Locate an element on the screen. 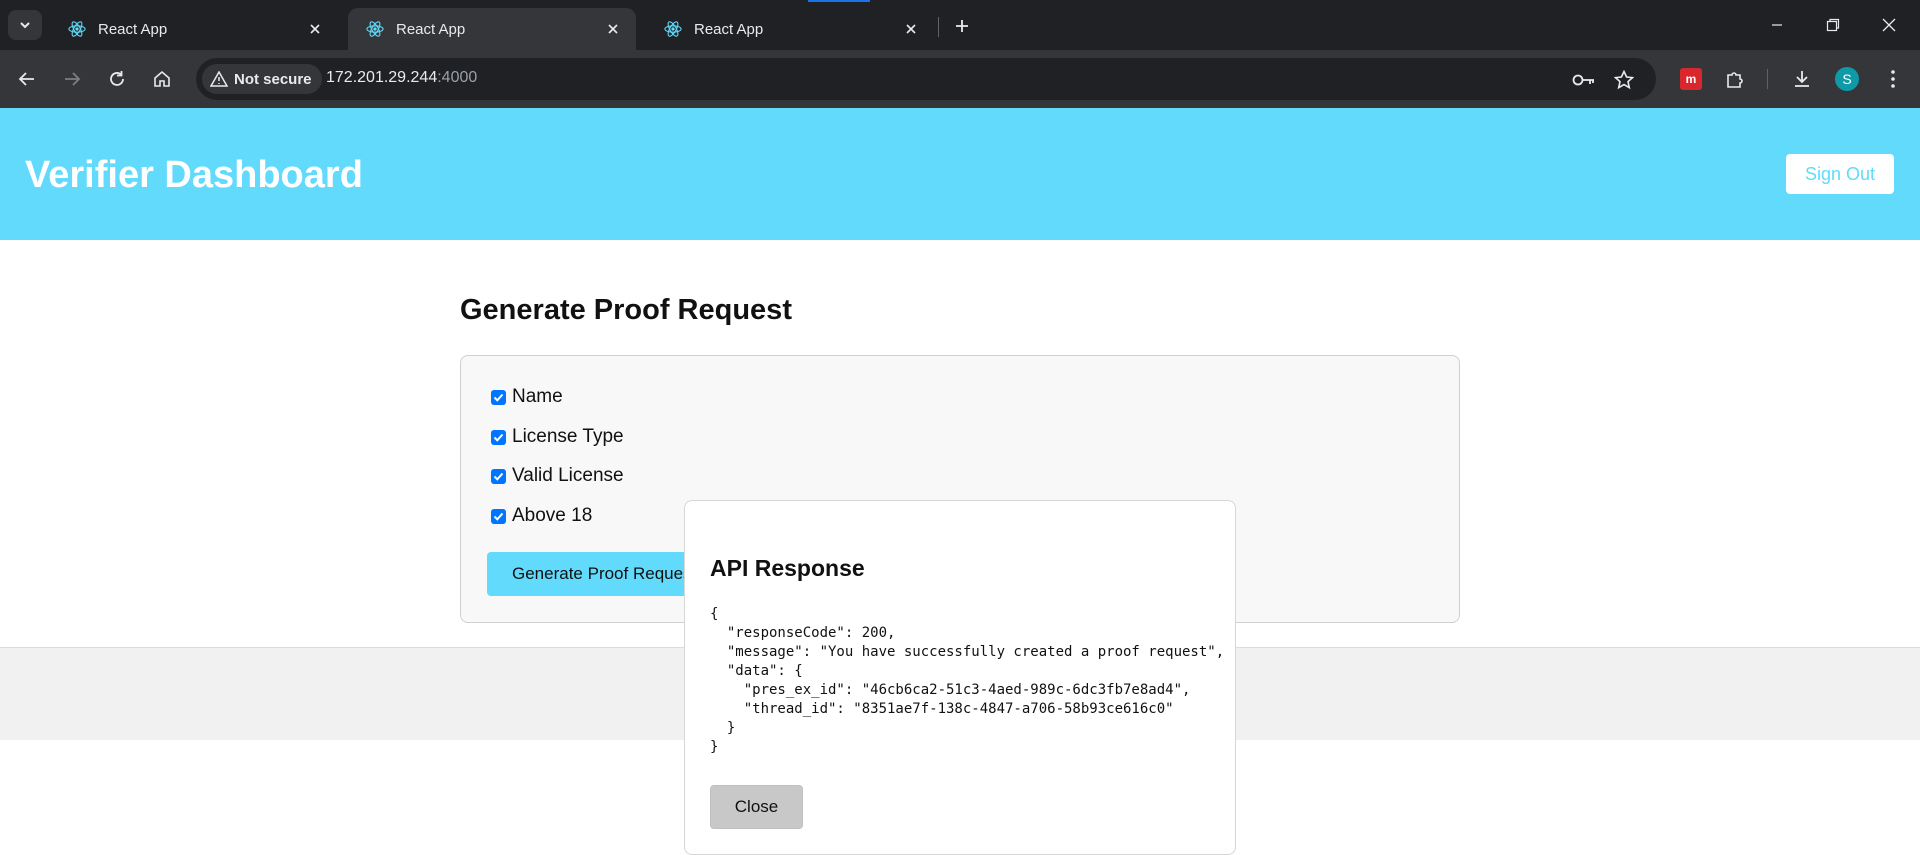  extensions-button is located at coordinates (1735, 79).